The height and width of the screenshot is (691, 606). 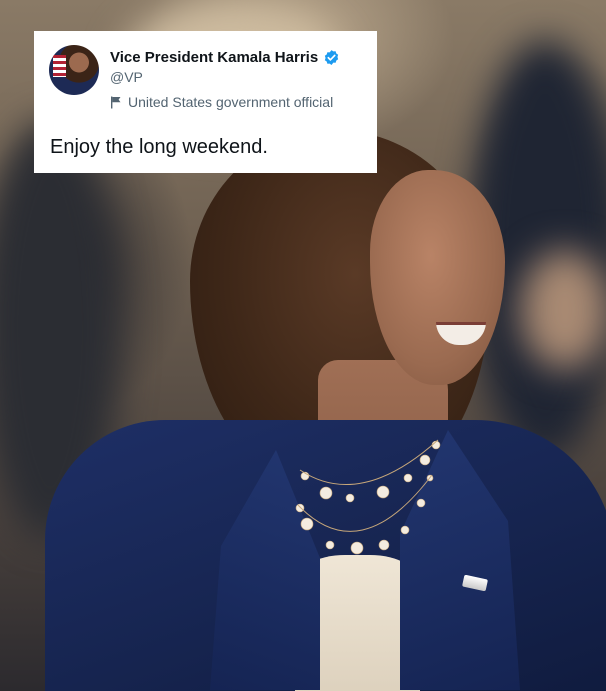 What do you see at coordinates (59, 66) in the screenshot?
I see `avatar-flag` at bounding box center [59, 66].